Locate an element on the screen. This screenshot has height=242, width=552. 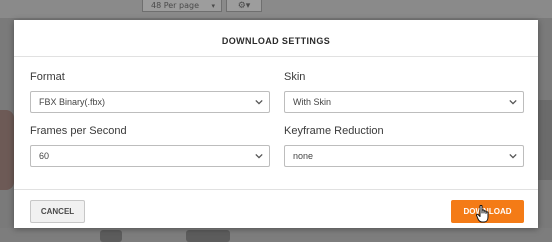
dialog-header: DOWNLOAD SETTINGS is located at coordinates (276, 38).